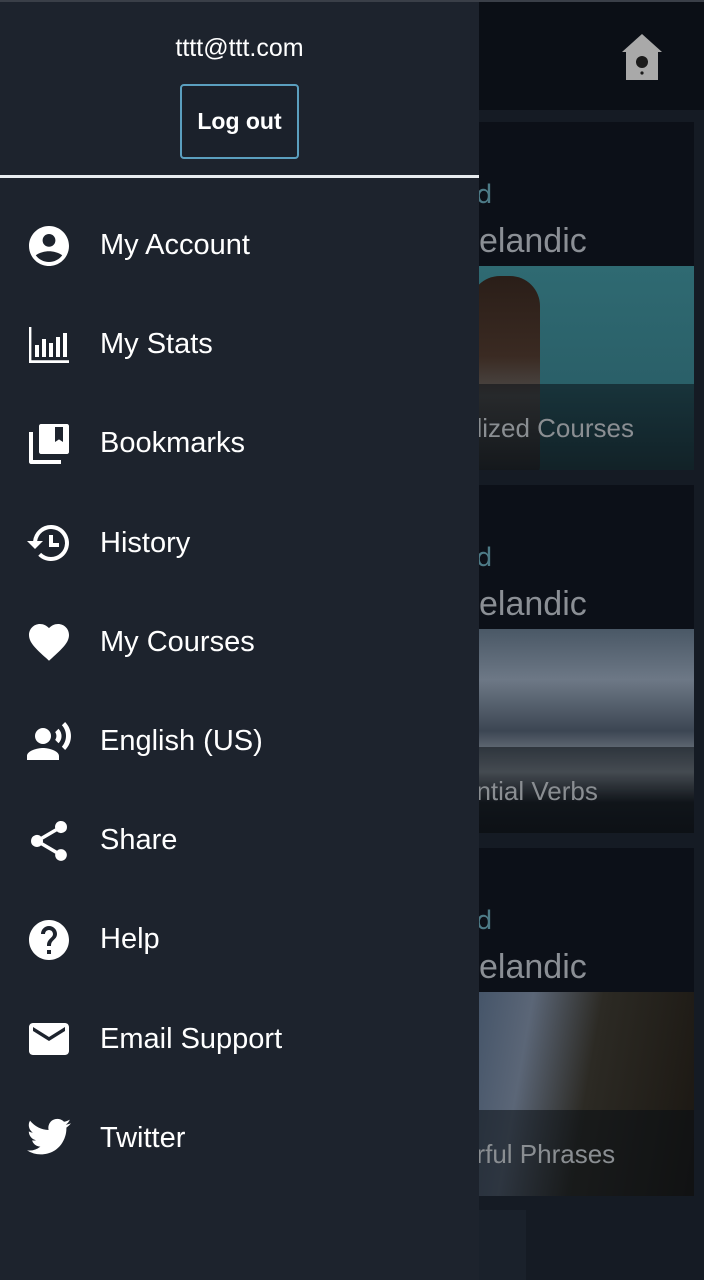 This screenshot has width=704, height=1280. What do you see at coordinates (143, 1137) in the screenshot?
I see `menu-item-label: Twitter` at bounding box center [143, 1137].